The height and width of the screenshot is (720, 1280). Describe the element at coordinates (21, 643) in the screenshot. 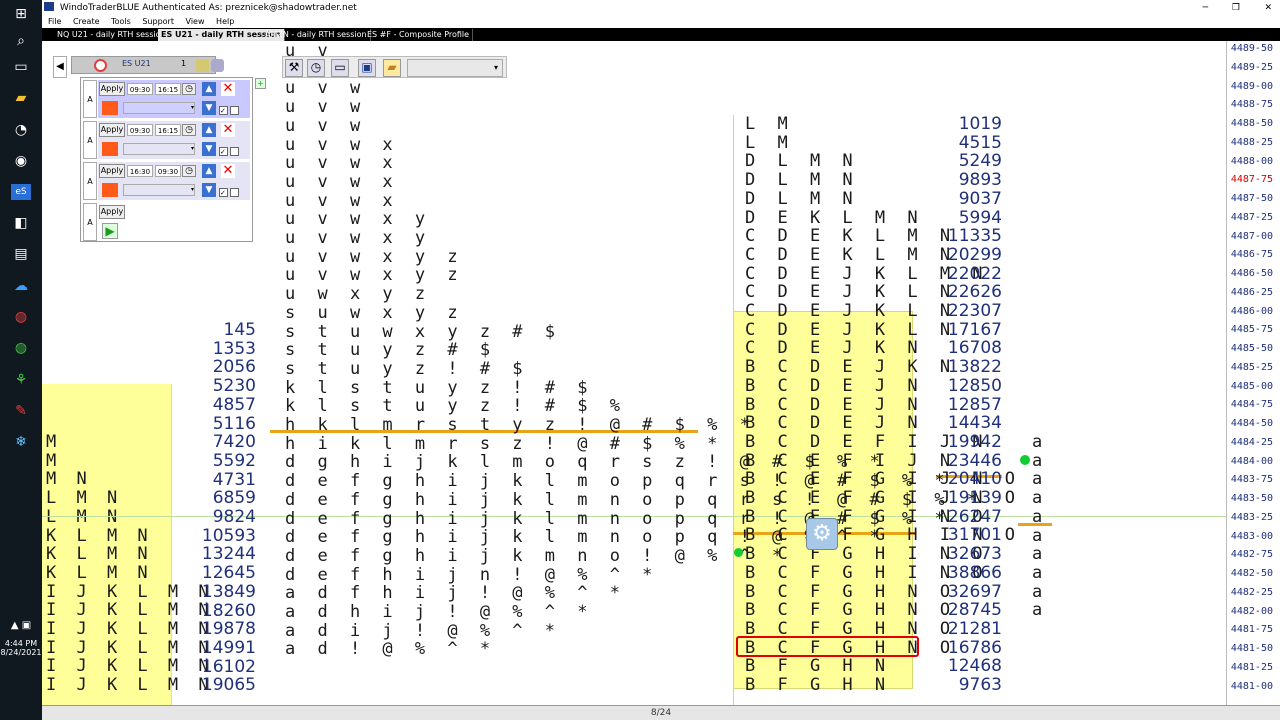

I see `clock-time: 4:44 PM` at that location.